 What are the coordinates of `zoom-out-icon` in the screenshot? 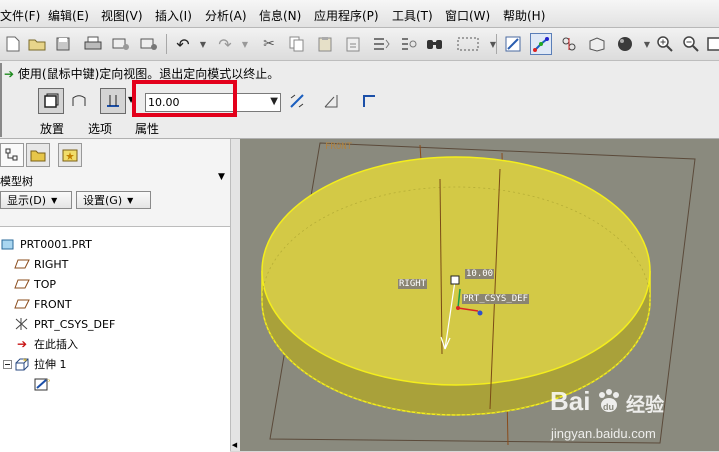 It's located at (691, 44).